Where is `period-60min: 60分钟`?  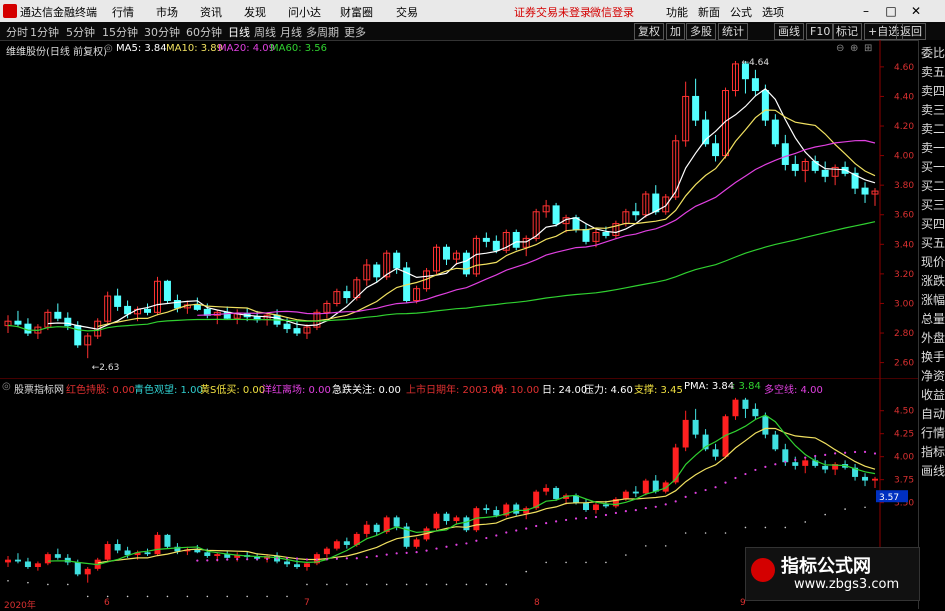 period-60min: 60分钟 is located at coordinates (204, 32).